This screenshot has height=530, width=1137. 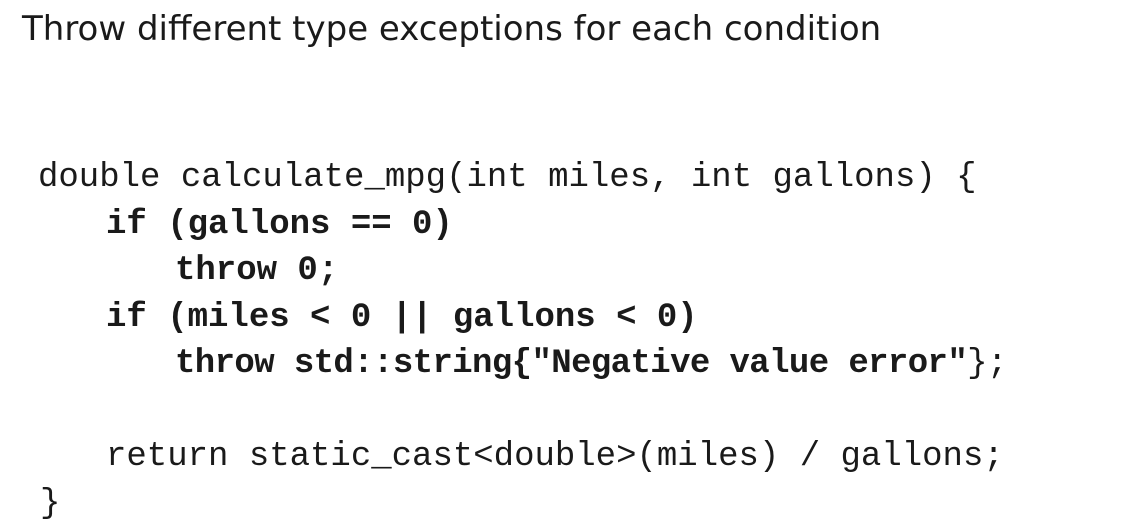 What do you see at coordinates (279, 224) in the screenshot?
I see `code-line-if-gallons-zero: if (gallons == 0)` at bounding box center [279, 224].